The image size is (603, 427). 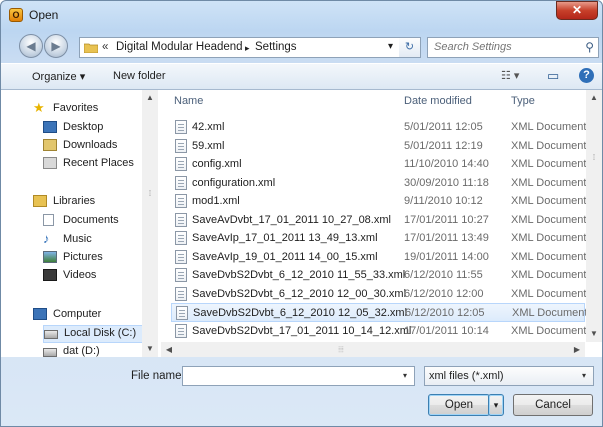 What do you see at coordinates (48, 220) in the screenshot?
I see `documents-icon` at bounding box center [48, 220].